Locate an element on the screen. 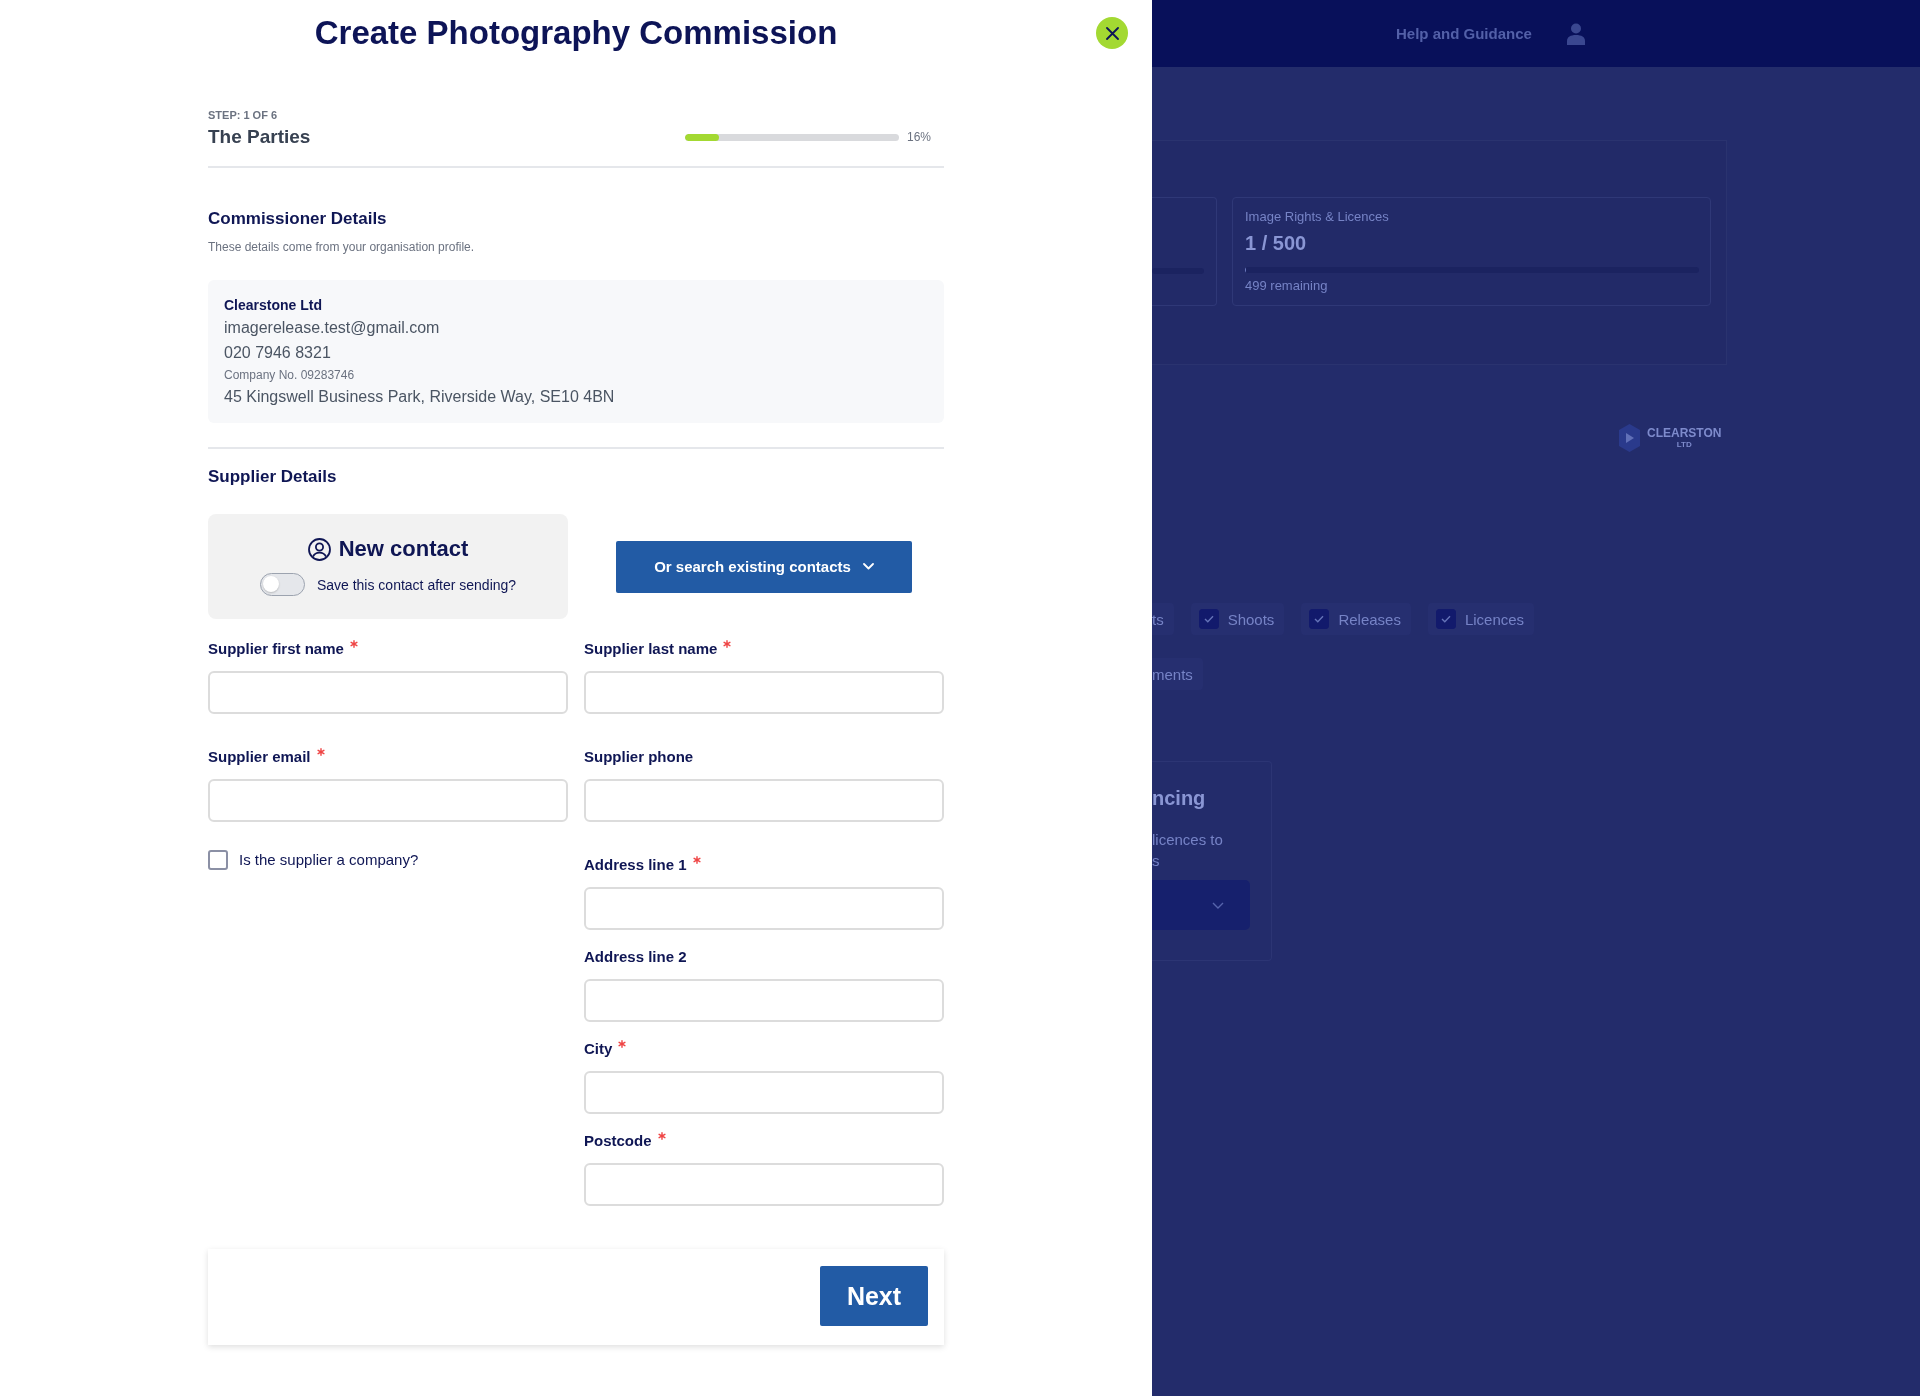 The width and height of the screenshot is (1920, 1396). next-button: Next is located at coordinates (874, 1296).